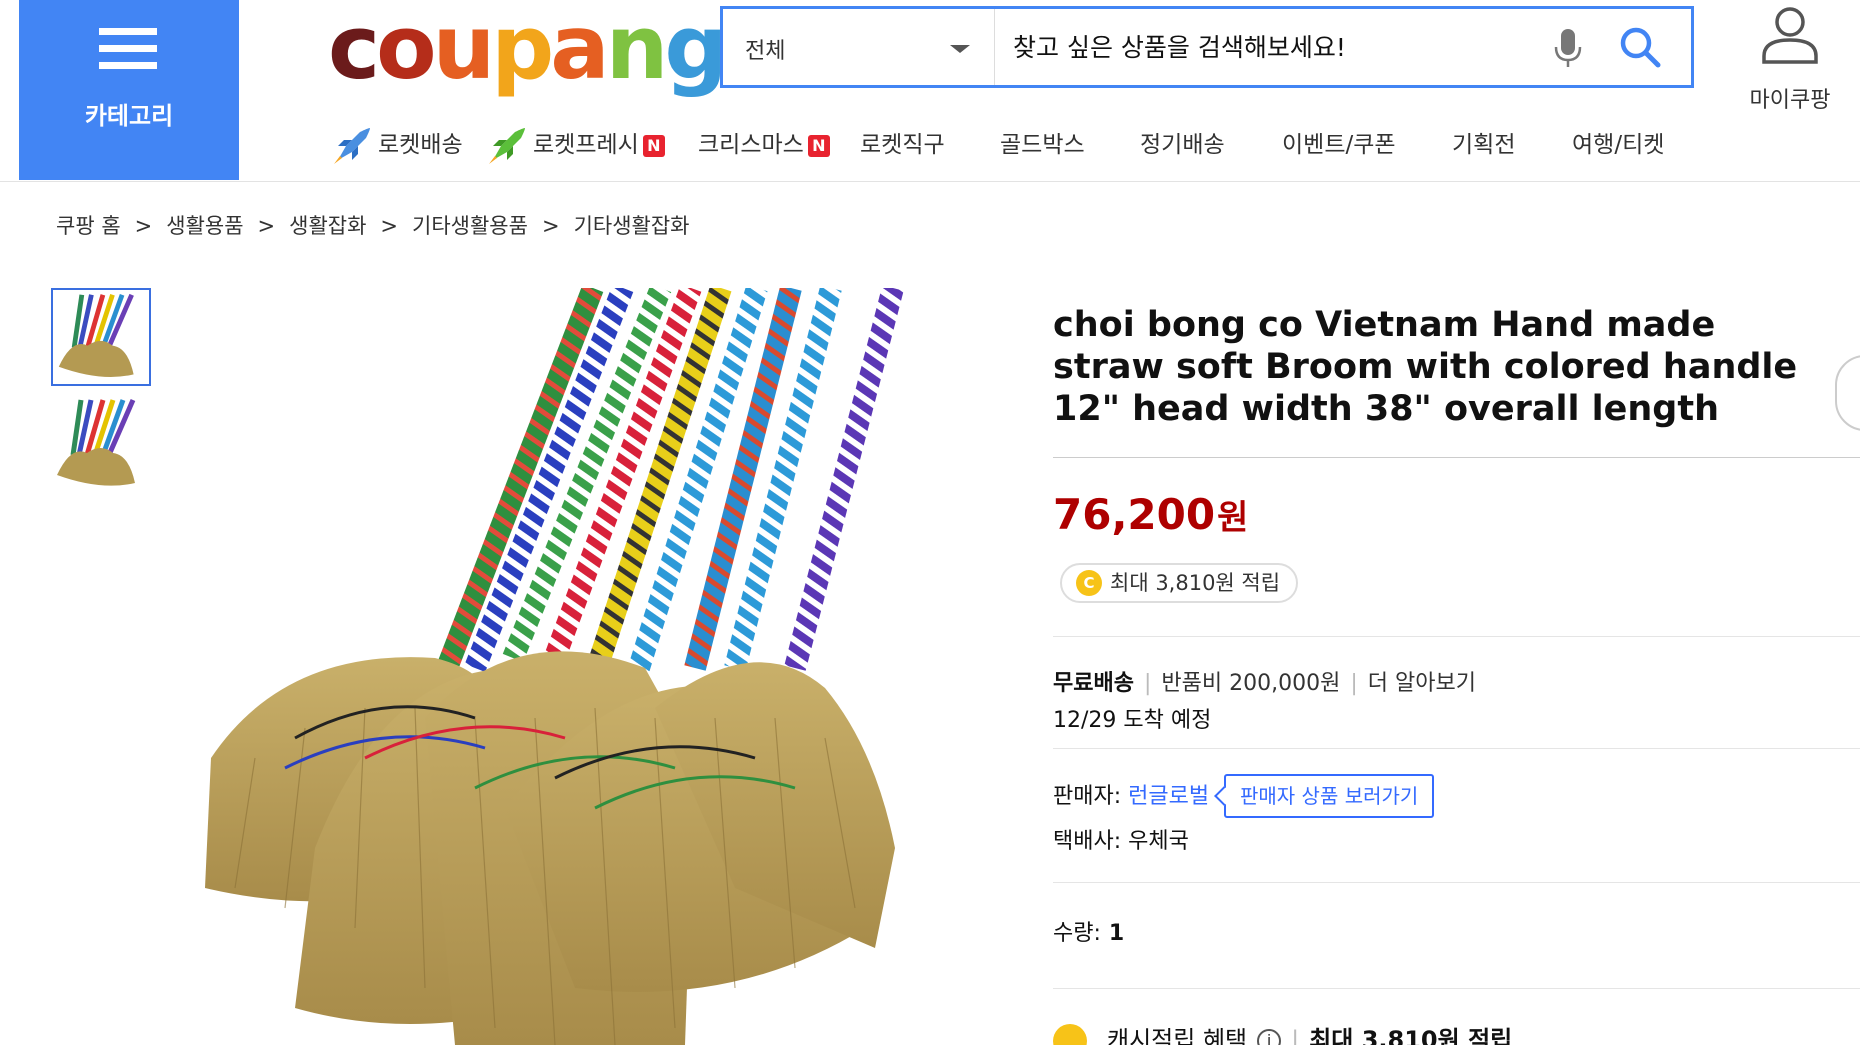 This screenshot has height=1045, width=1860. I want to click on courier-label: 택배사:, so click(1087, 841).